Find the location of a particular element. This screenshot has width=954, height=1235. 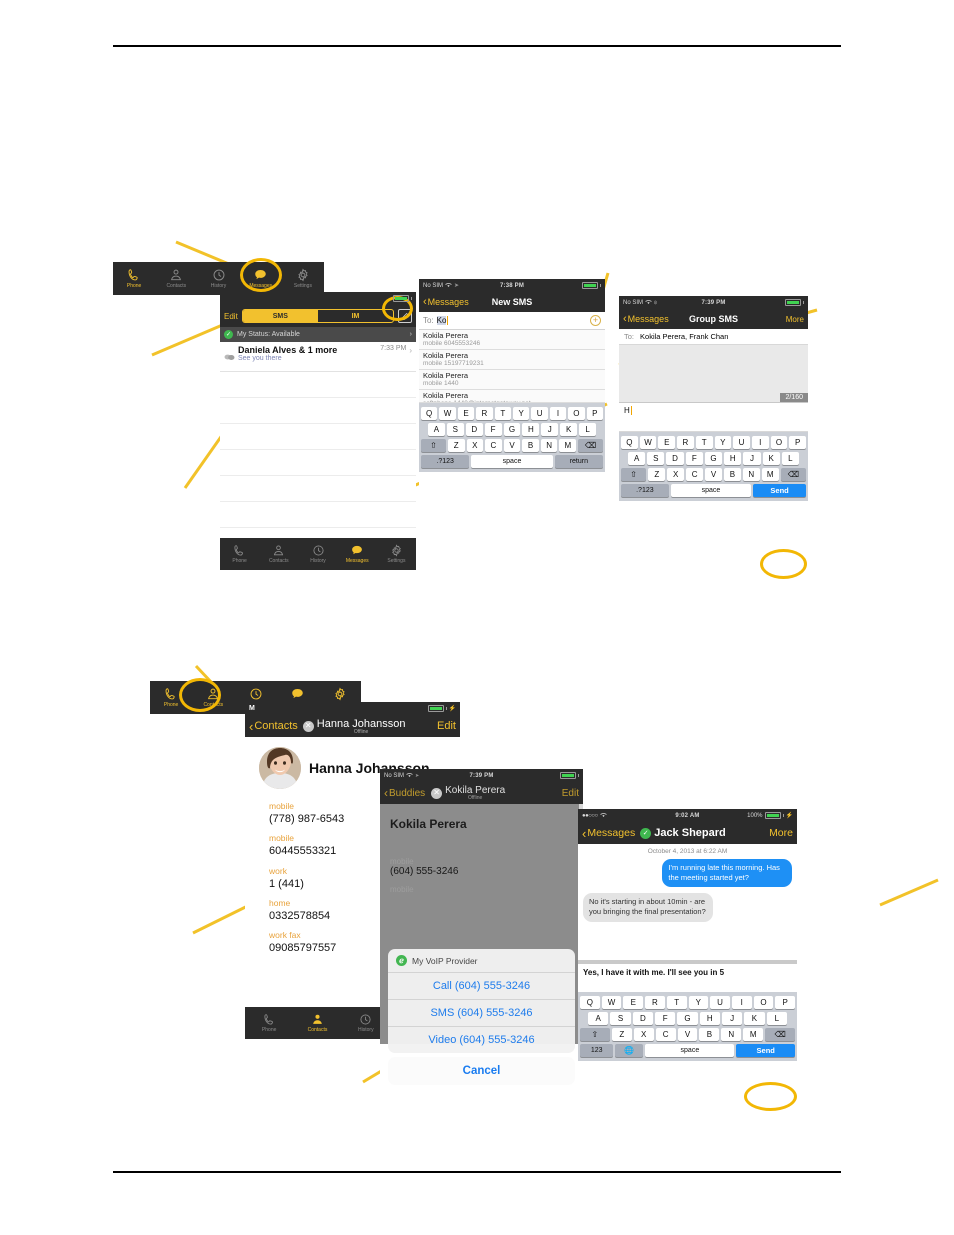

to-input-value: Ko is located at coordinates (441, 320).